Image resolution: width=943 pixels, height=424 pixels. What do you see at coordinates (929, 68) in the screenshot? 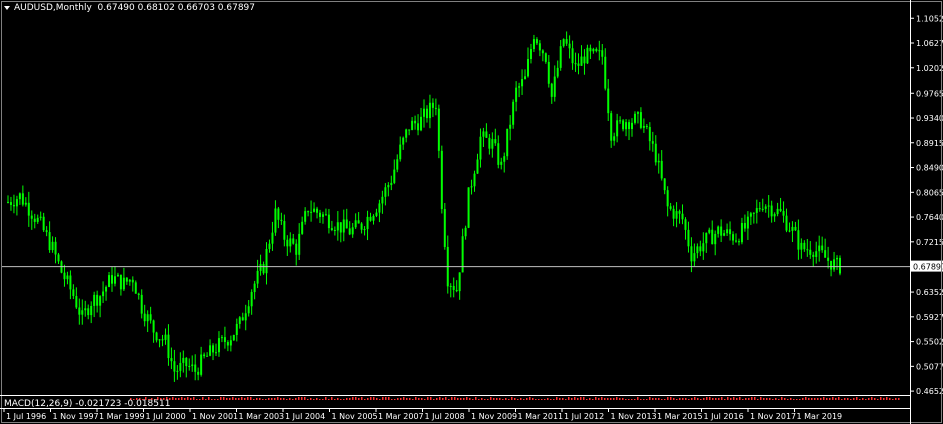
I see `price-tick-label: 1.02025` at bounding box center [929, 68].